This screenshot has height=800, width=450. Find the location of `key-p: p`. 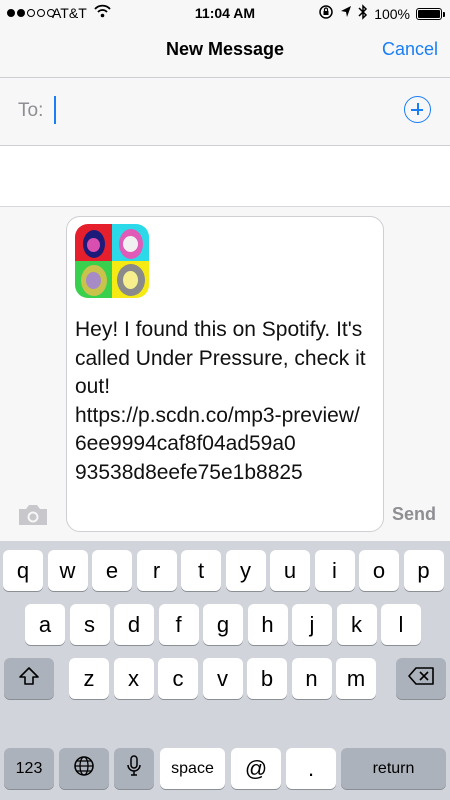

key-p: p is located at coordinates (423, 570).